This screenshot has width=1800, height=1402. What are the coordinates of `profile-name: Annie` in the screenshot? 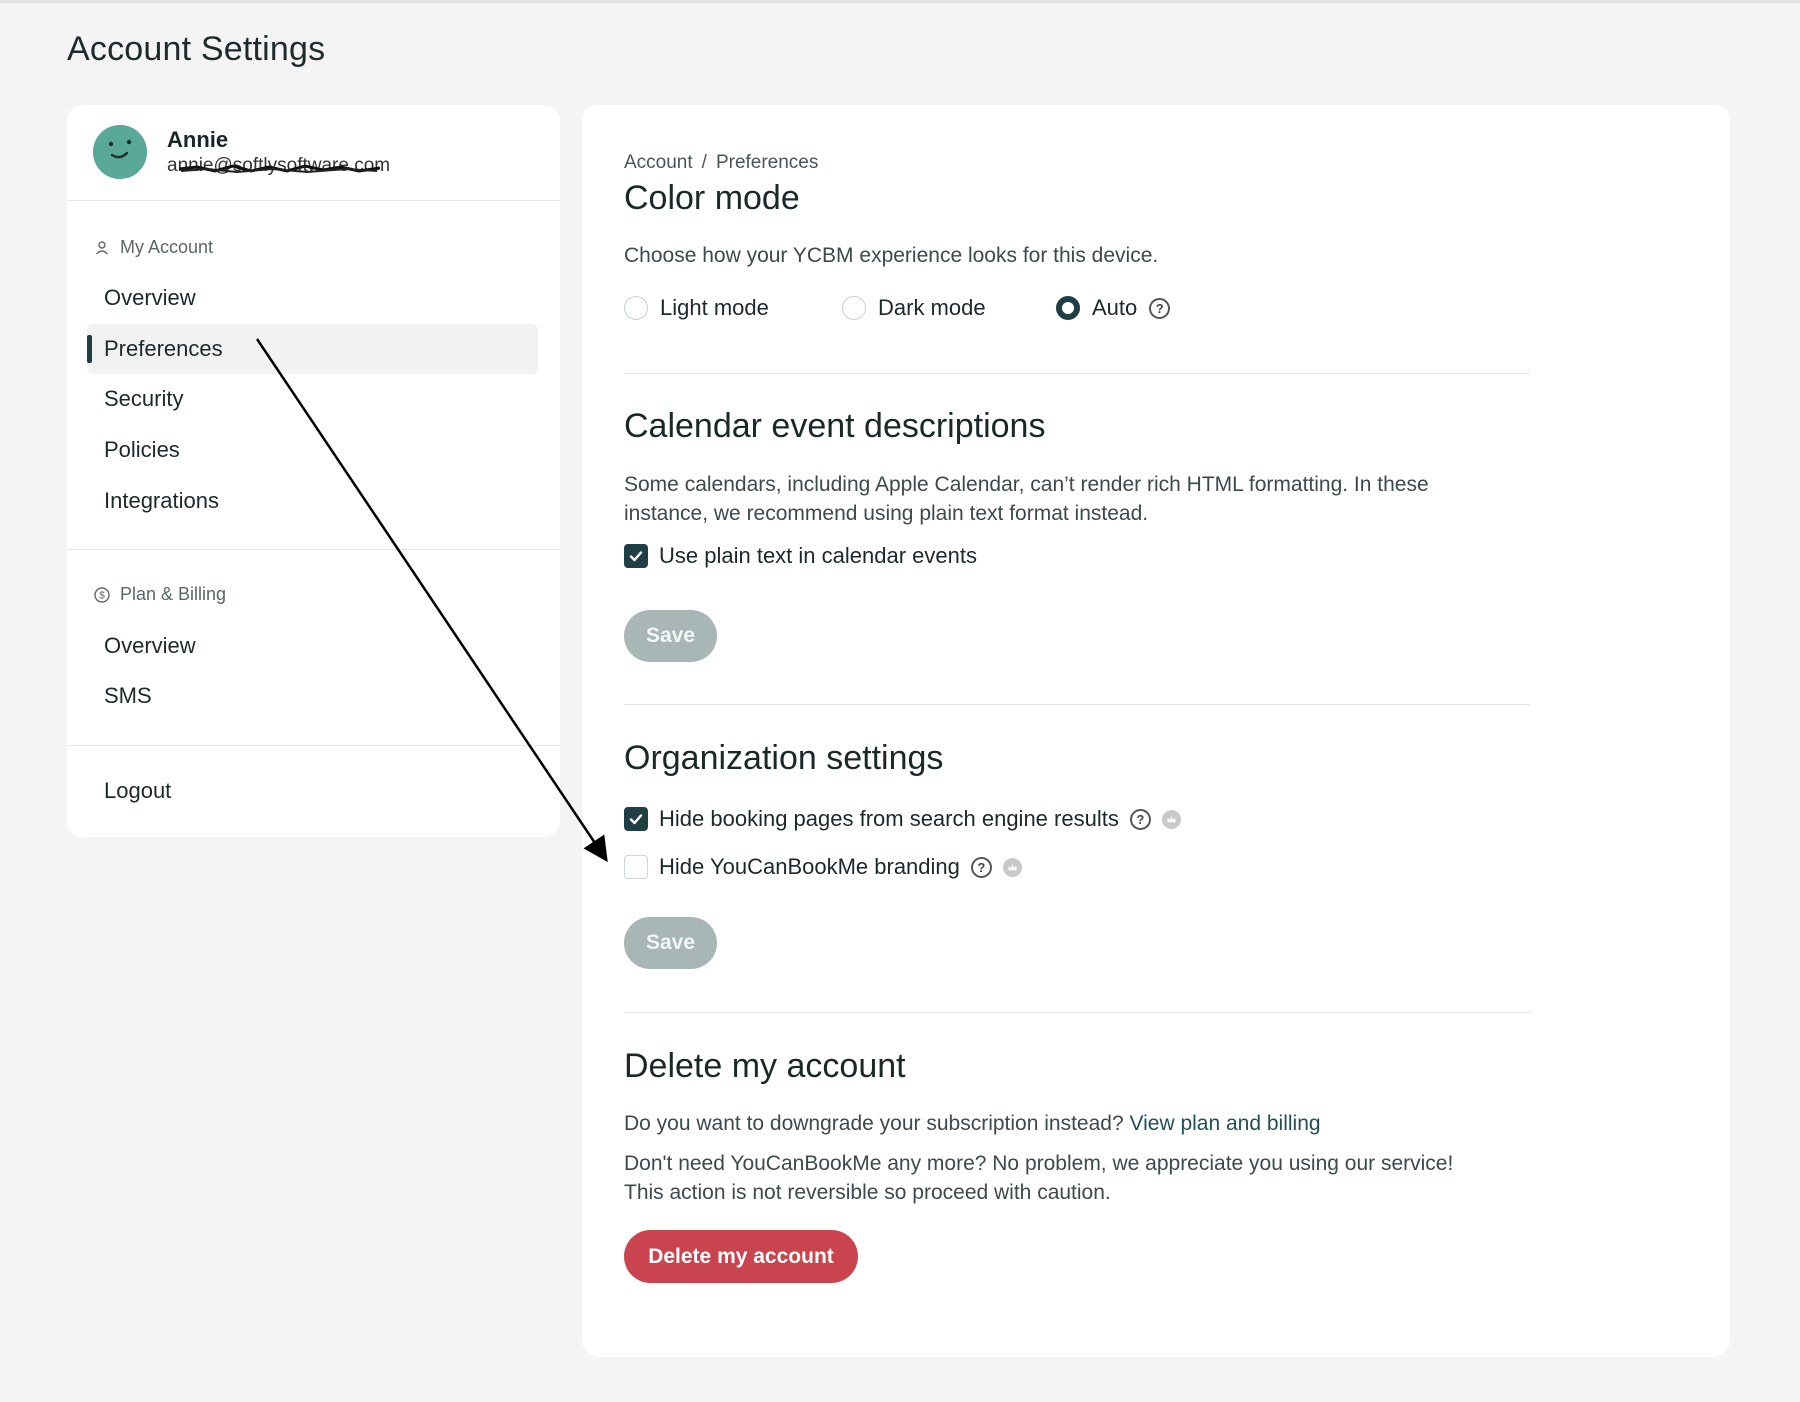 It's located at (198, 139).